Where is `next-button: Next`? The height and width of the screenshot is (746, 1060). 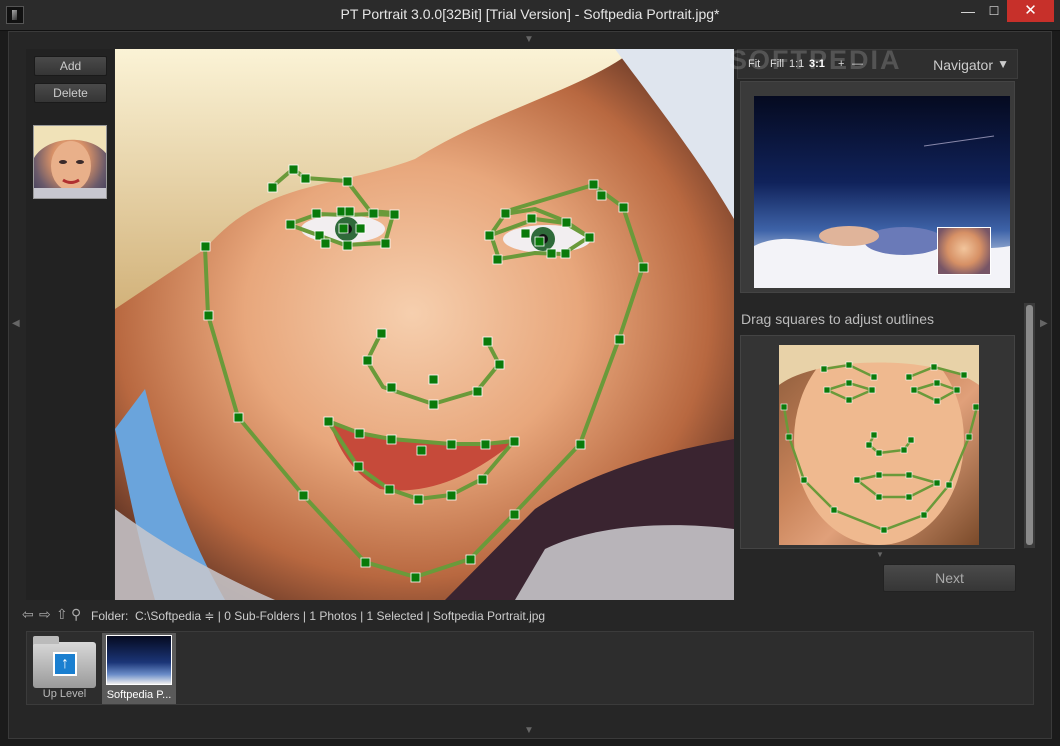 next-button: Next is located at coordinates (949, 578).